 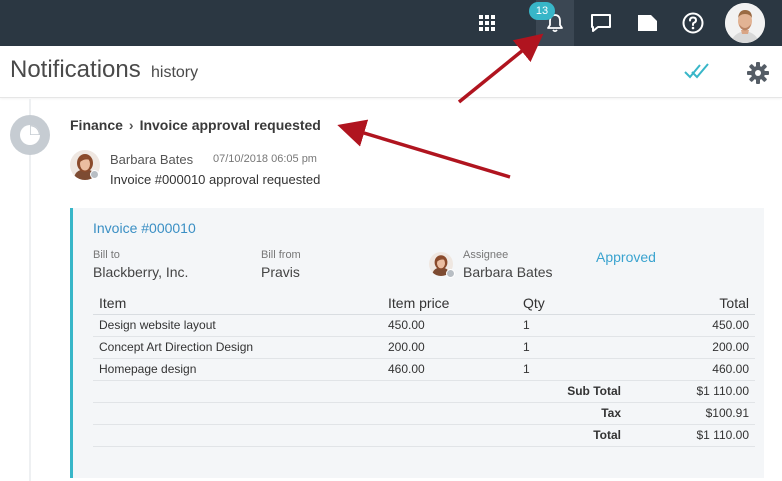 What do you see at coordinates (237, 325) in the screenshot?
I see `item-name: Design website layout` at bounding box center [237, 325].